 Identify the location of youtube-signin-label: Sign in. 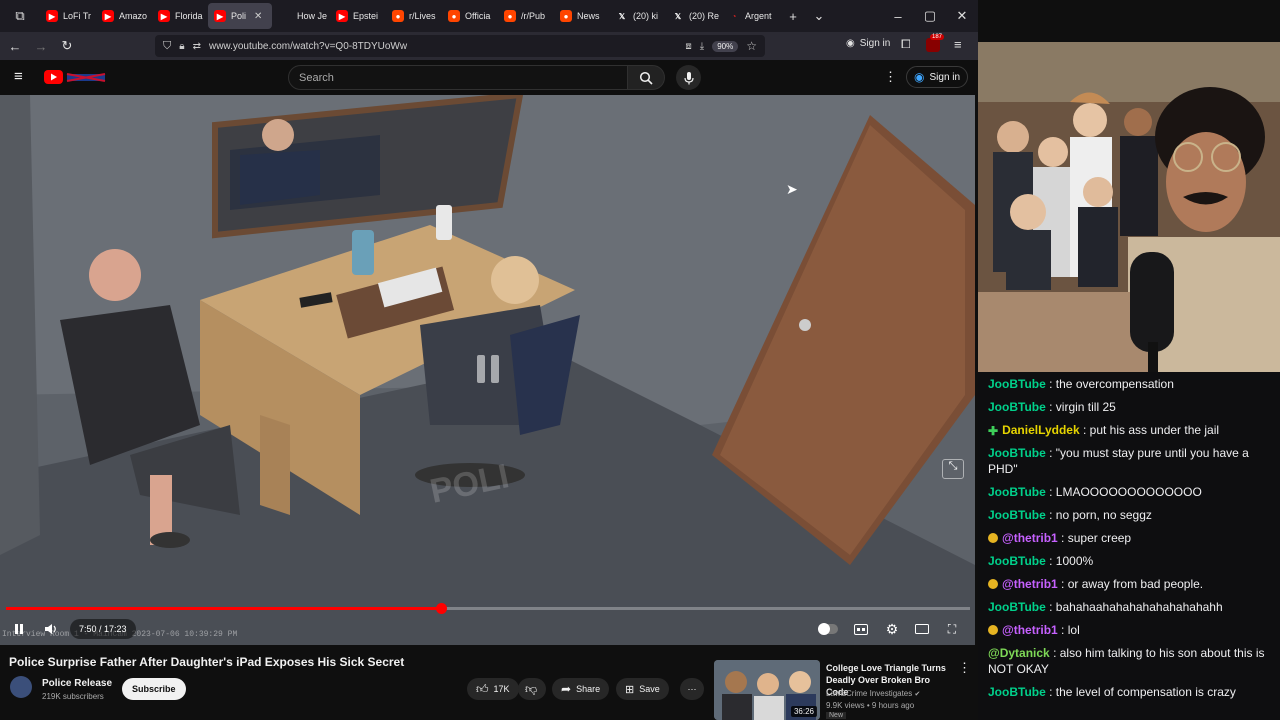
(945, 77).